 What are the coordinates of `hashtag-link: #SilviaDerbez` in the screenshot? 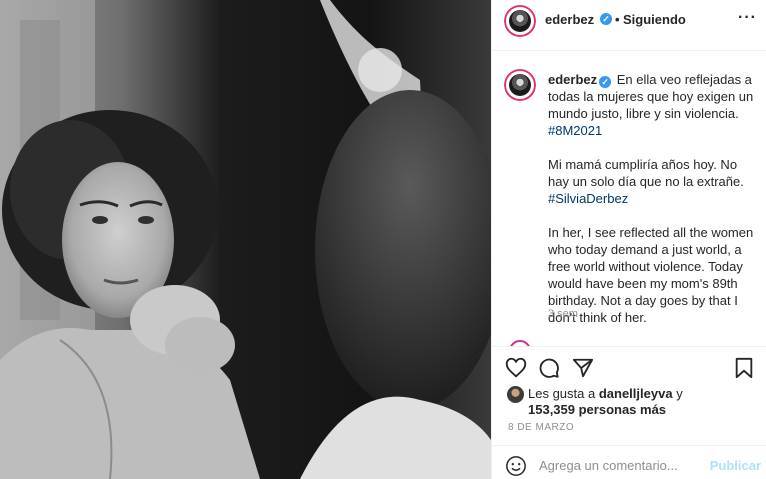 It's located at (588, 198).